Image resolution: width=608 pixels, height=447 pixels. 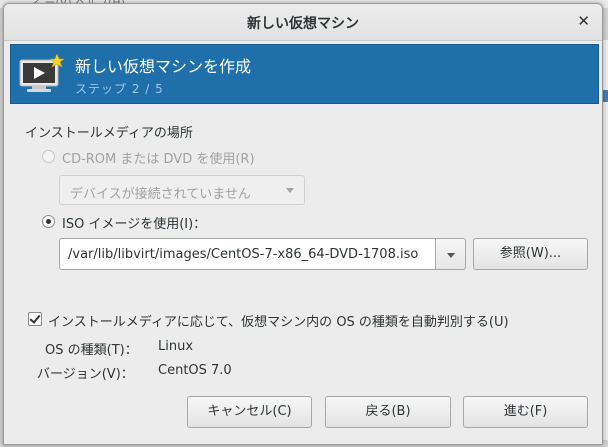 What do you see at coordinates (109, 133) in the screenshot?
I see `install-media-section-label: インストールメディアの場所` at bounding box center [109, 133].